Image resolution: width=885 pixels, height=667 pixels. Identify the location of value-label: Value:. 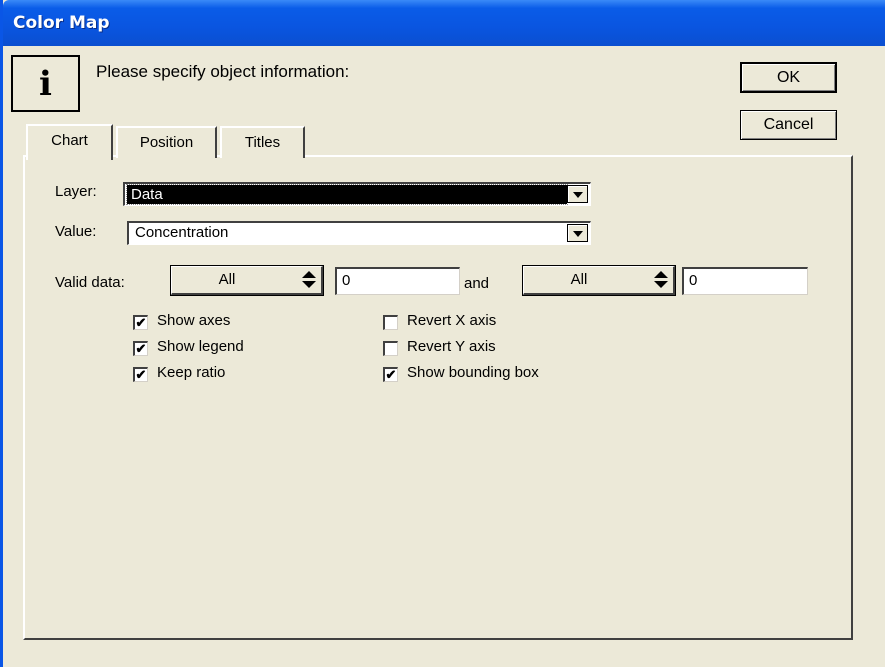
(76, 231).